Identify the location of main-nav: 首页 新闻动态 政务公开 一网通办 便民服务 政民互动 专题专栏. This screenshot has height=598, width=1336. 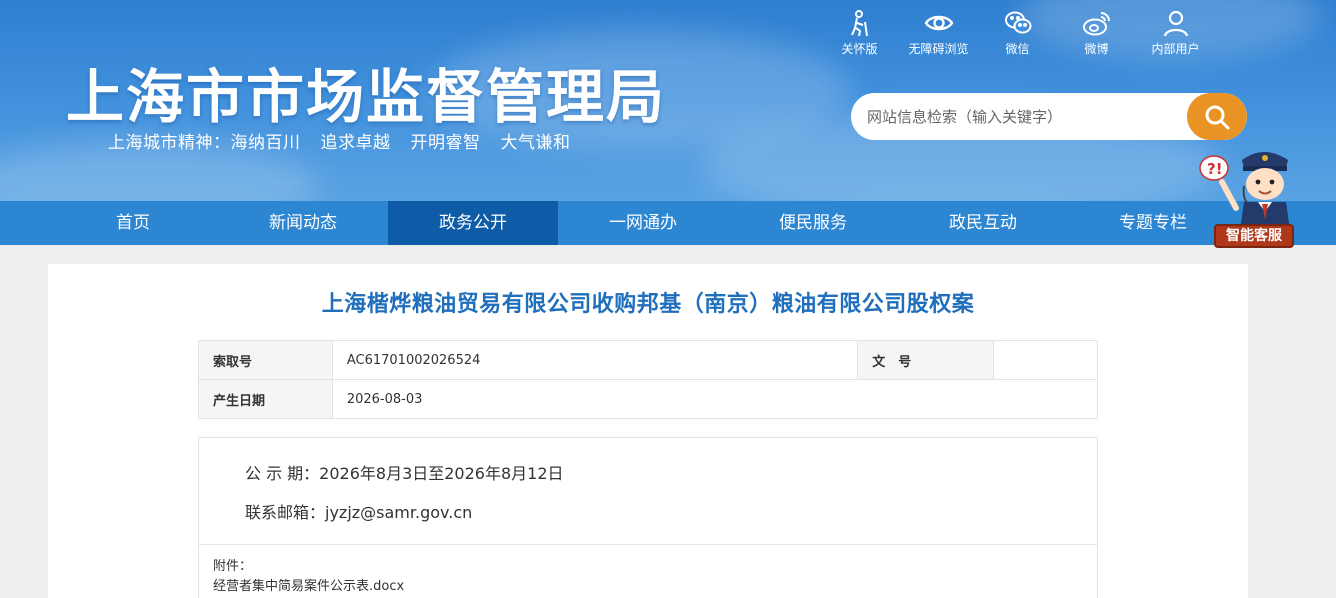
(668, 223).